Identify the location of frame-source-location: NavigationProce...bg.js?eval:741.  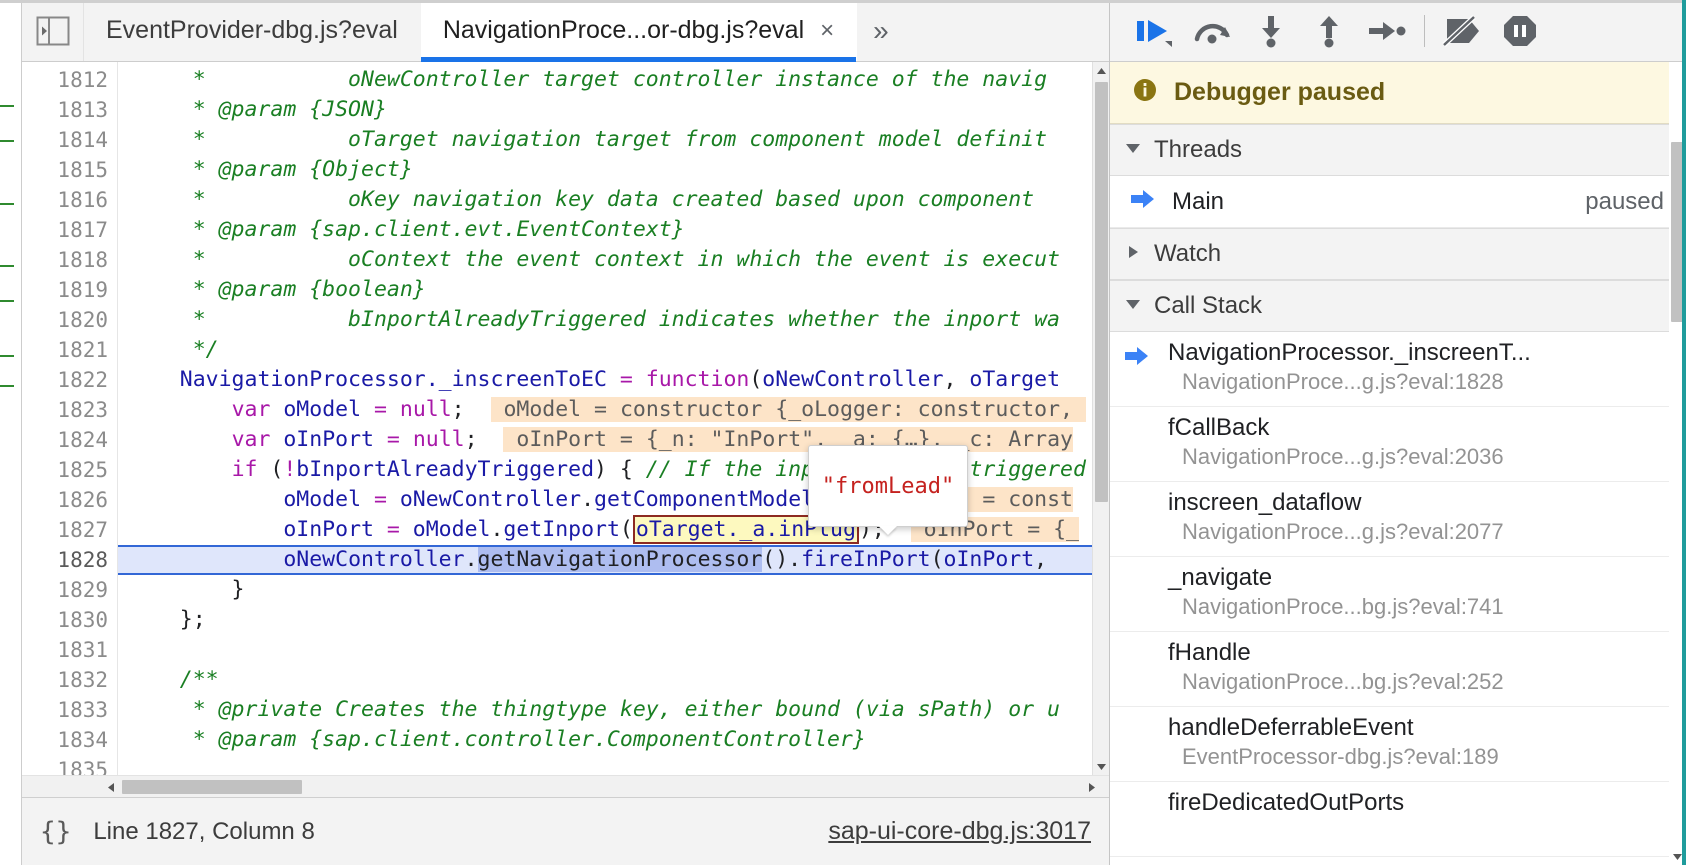
(1398, 607).